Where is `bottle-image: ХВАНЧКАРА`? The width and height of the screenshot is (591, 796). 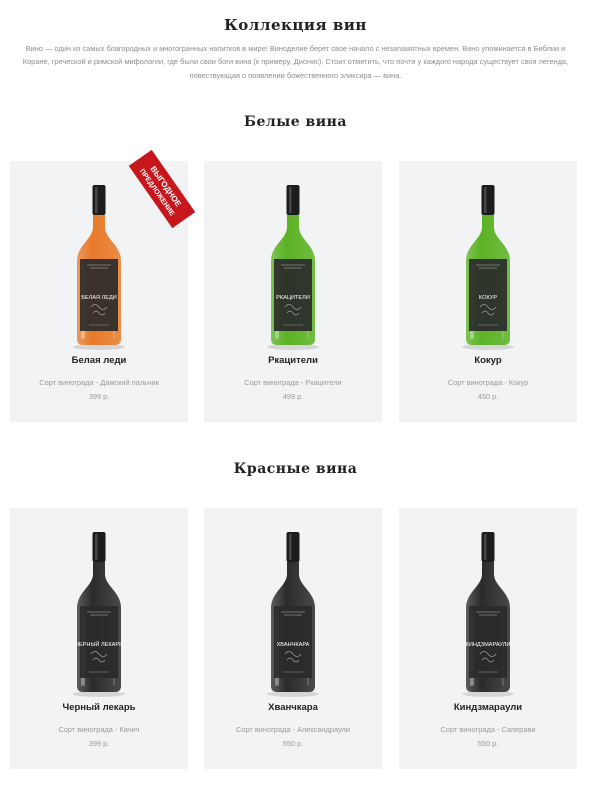 bottle-image: ХВАНЧКАРА is located at coordinates (293, 603).